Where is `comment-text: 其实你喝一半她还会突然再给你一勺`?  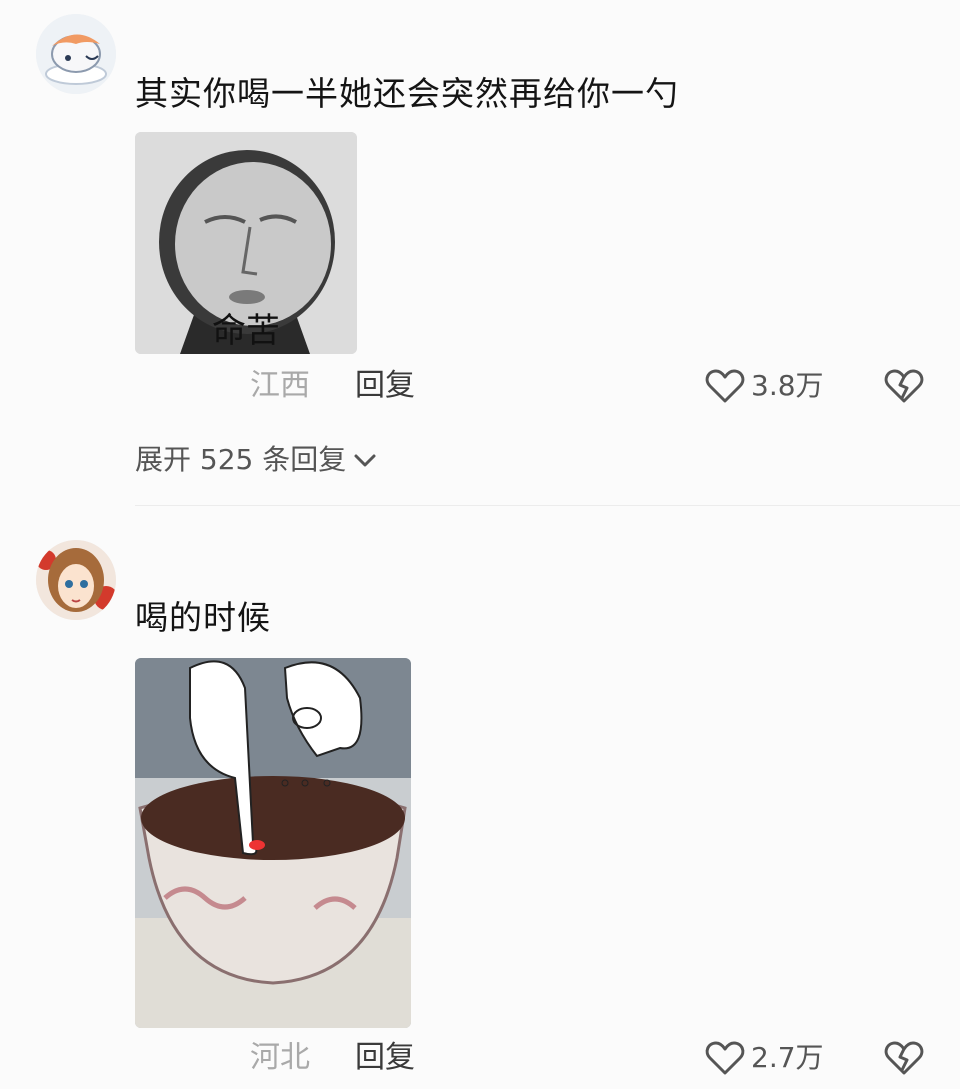
comment-text: 其实你喝一半她还会突然再给你一勺 is located at coordinates (407, 93).